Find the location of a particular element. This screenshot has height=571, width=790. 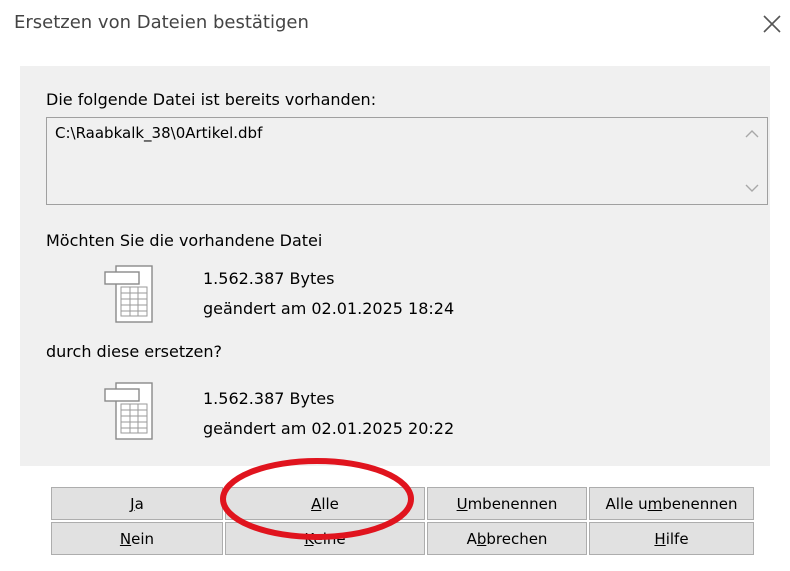

umbenennen-label-rest: mbenennen is located at coordinates (512, 504).